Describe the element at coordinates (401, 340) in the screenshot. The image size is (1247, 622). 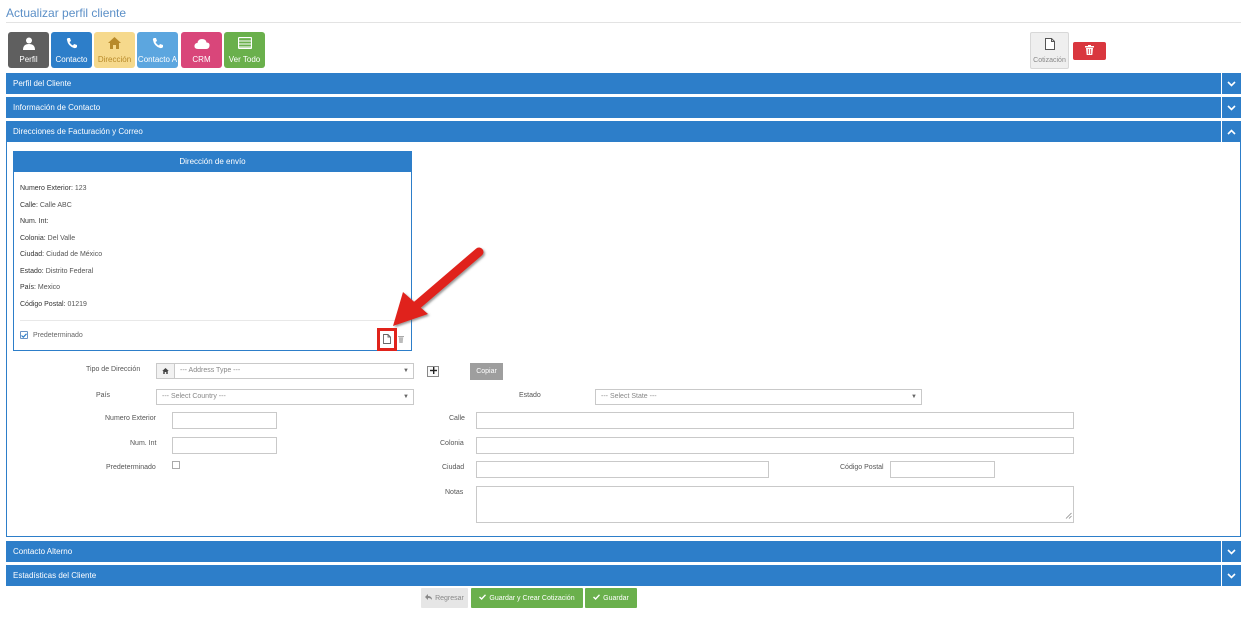
I see `delete-address-icon` at that location.